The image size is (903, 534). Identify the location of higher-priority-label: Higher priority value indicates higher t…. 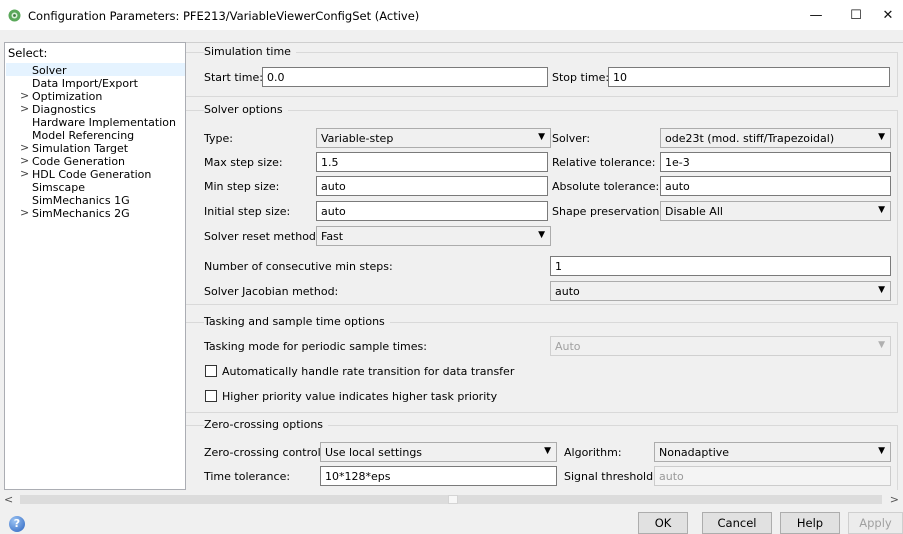
(360, 396).